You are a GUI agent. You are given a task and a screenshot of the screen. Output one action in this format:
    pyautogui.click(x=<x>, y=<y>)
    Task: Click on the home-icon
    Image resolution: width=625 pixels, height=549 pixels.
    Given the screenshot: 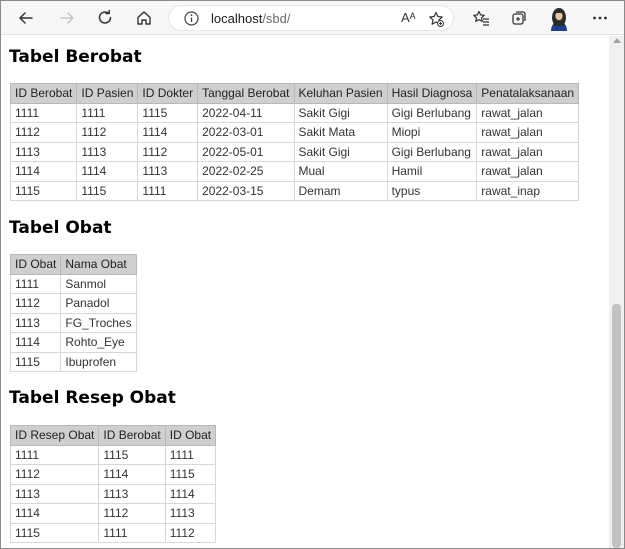 What is the action you would take?
    pyautogui.click(x=144, y=18)
    